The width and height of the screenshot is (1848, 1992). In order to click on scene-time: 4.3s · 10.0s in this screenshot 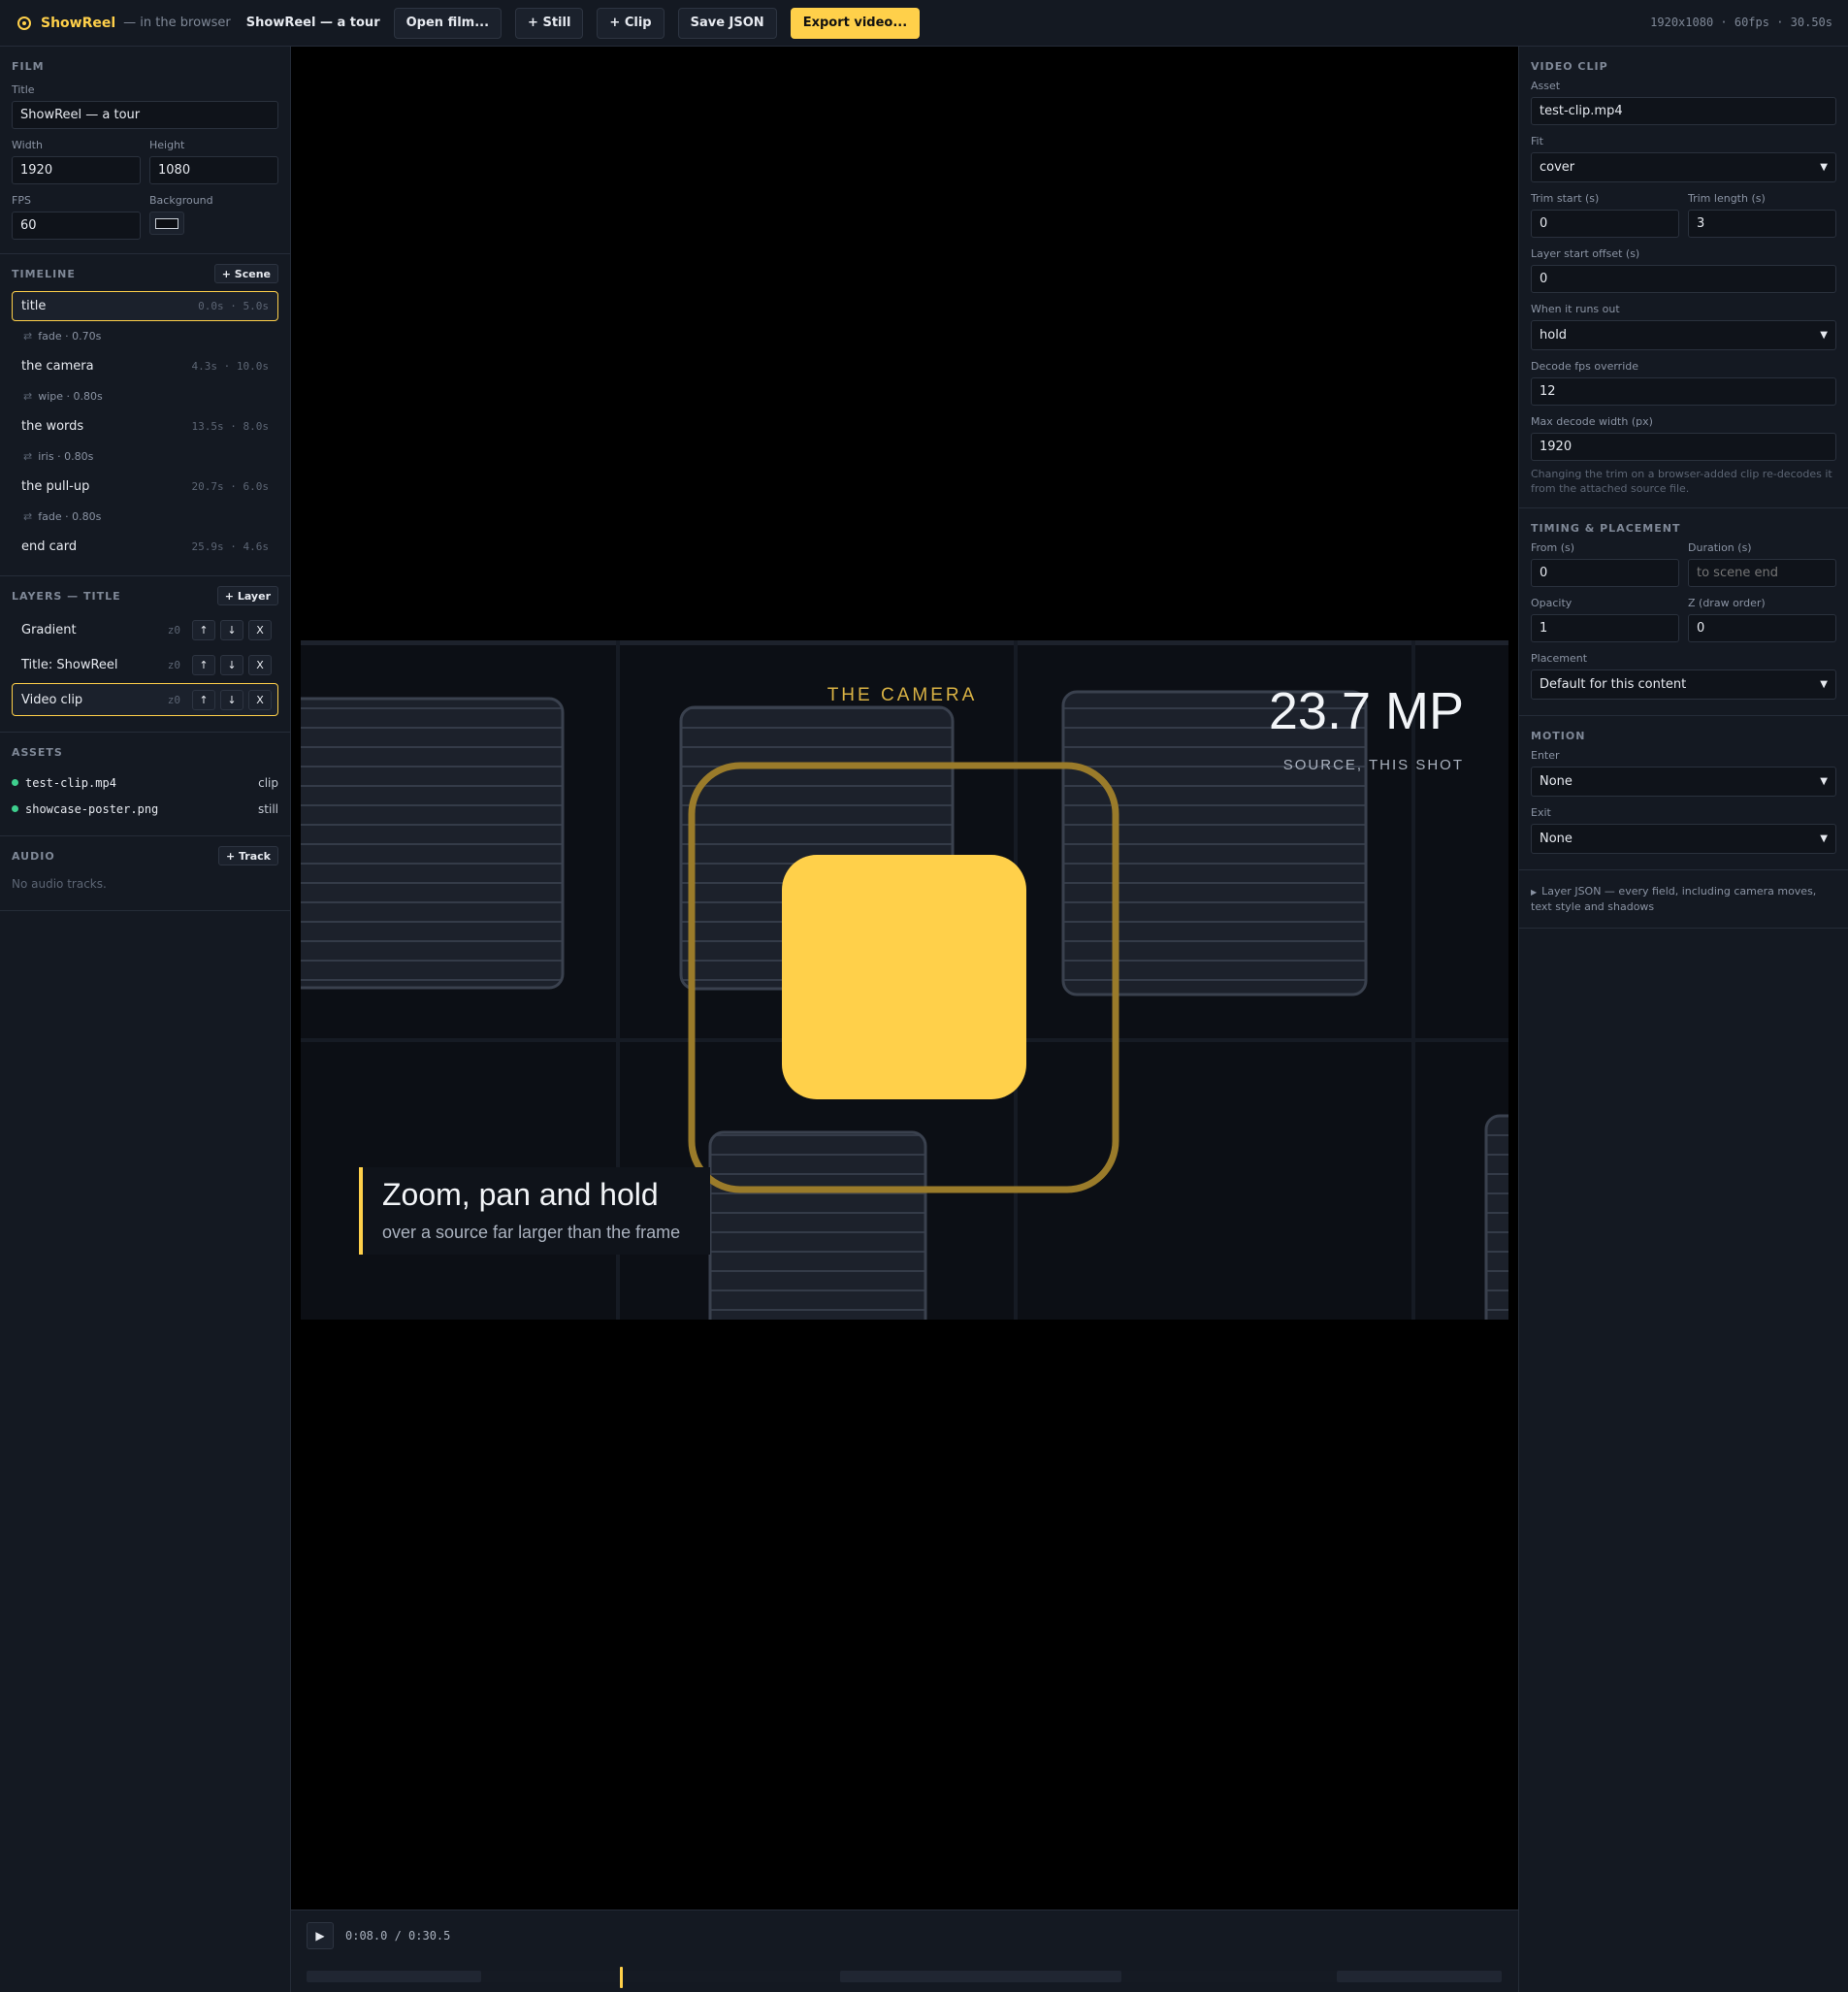, I will do `click(230, 366)`.